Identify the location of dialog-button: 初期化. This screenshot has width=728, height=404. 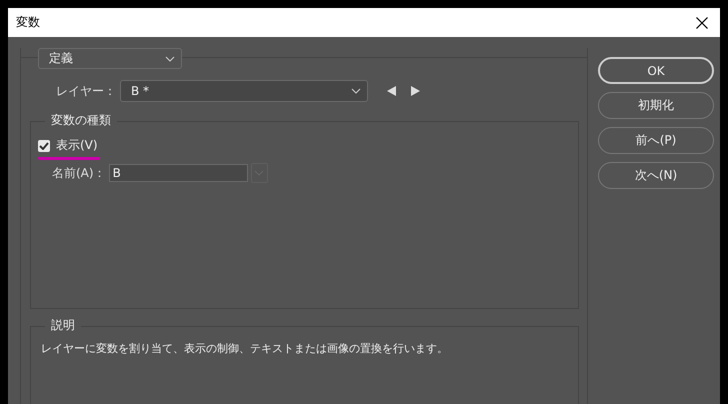
(656, 105).